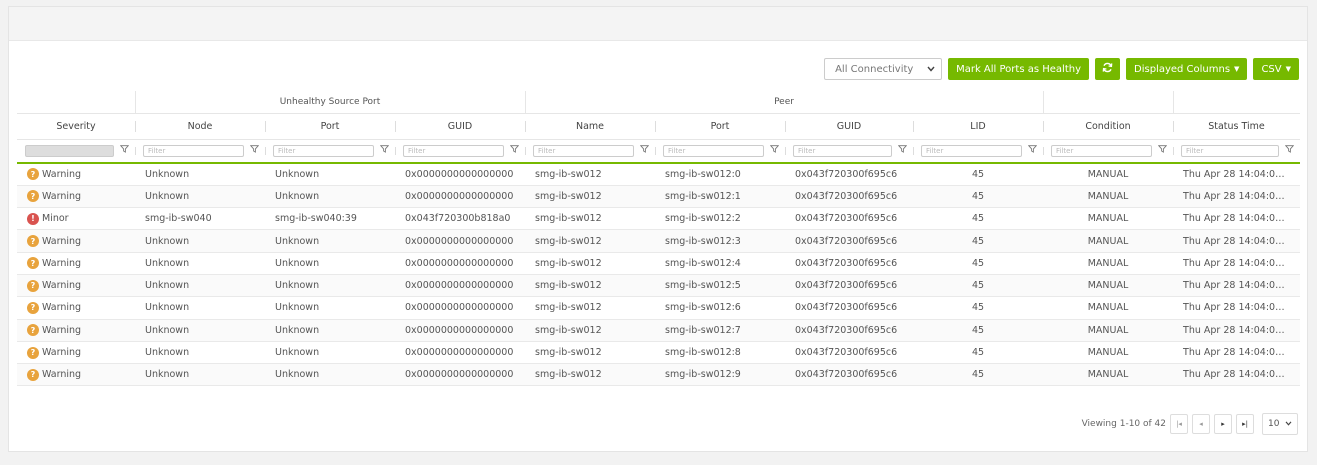  Describe the element at coordinates (1108, 126) in the screenshot. I see `col-condition: Condition` at that location.